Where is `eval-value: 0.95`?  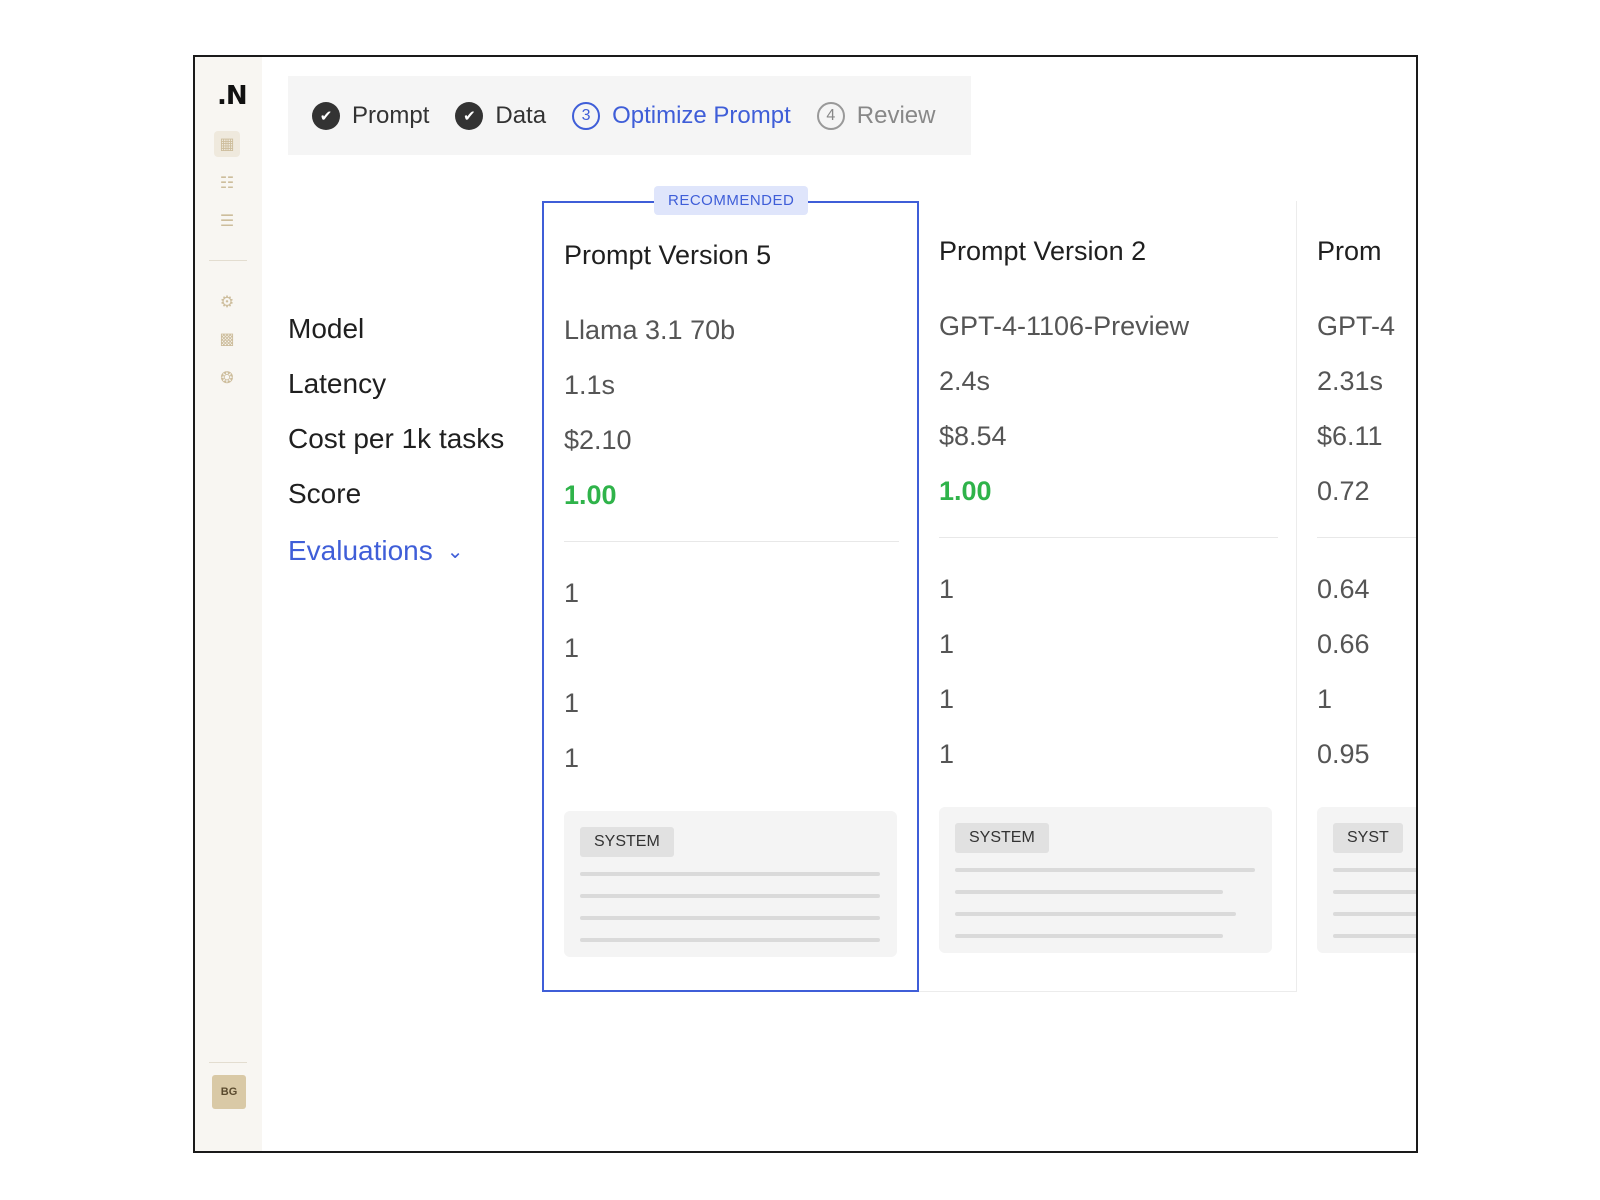
eval-value: 0.95 is located at coordinates (1343, 754).